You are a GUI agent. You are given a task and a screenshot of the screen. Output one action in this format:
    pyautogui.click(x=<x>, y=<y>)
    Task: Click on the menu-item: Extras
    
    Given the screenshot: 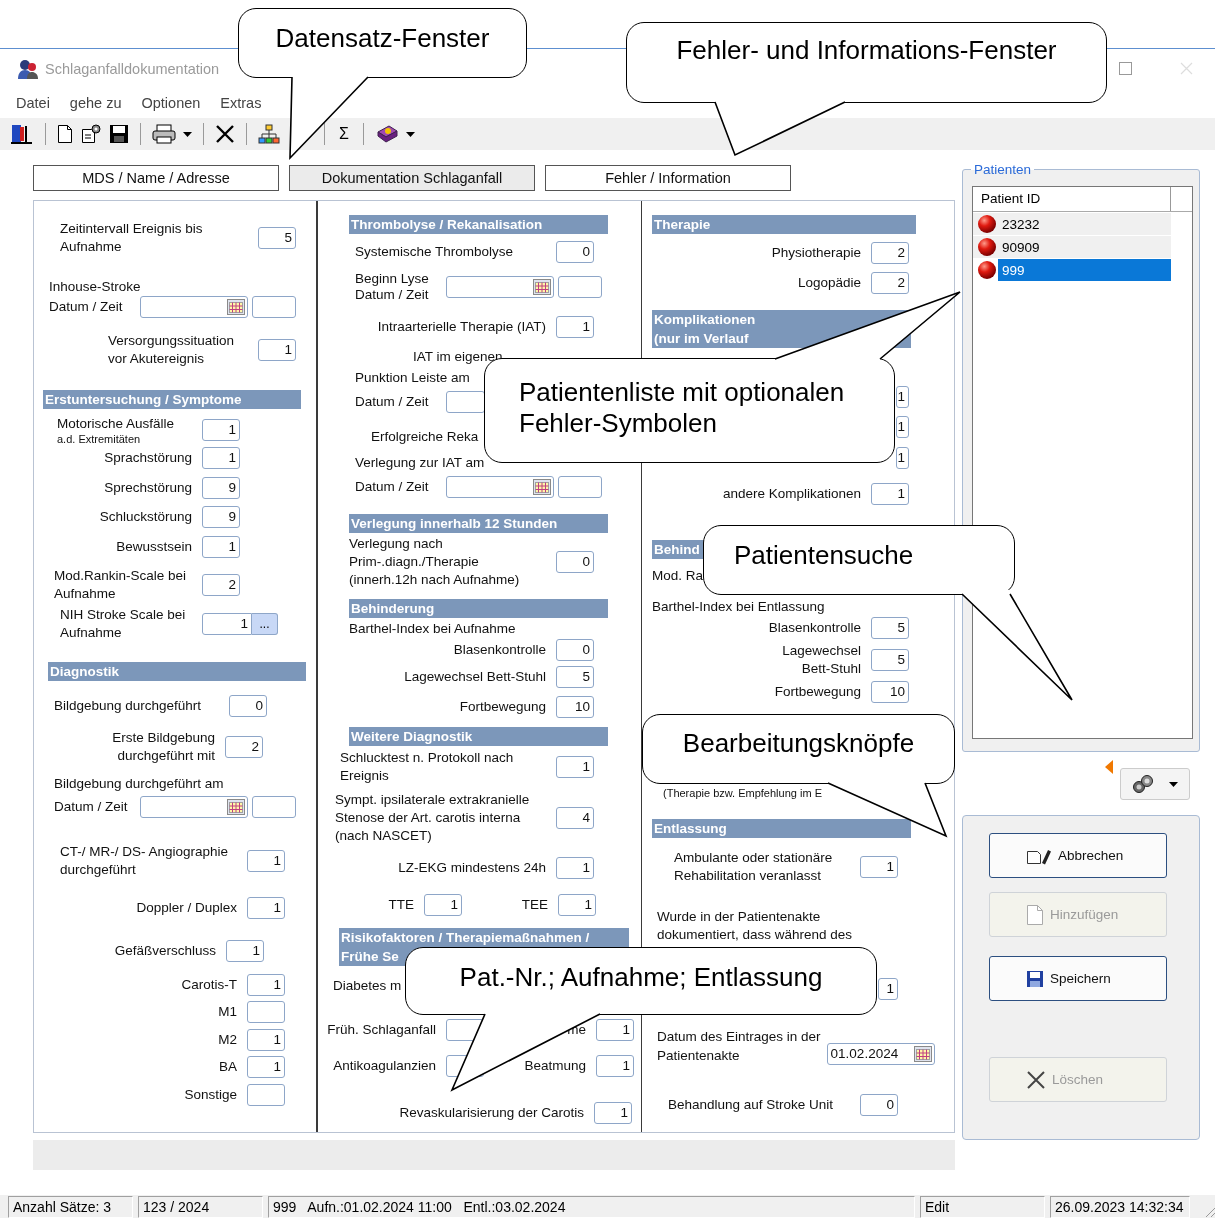 What is the action you would take?
    pyautogui.click(x=241, y=103)
    